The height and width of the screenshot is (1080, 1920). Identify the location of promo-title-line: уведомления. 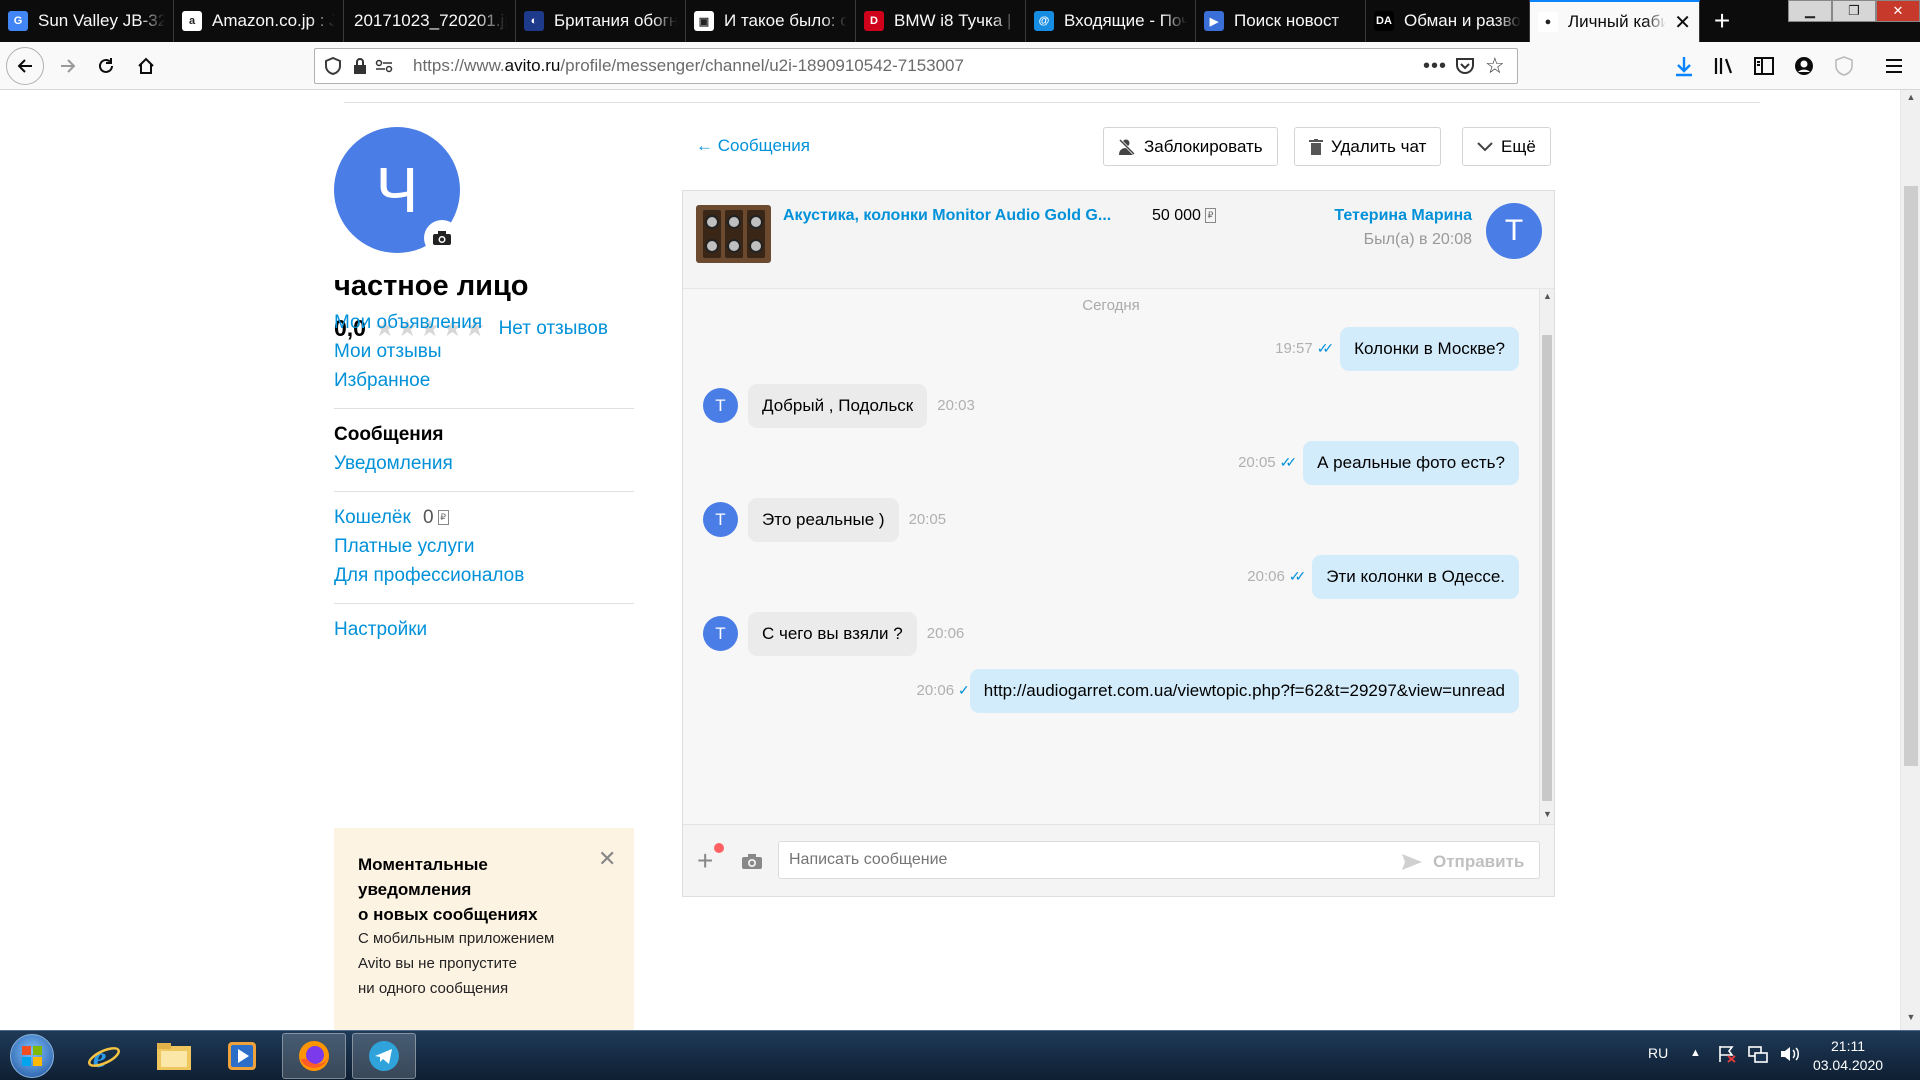
(415, 889).